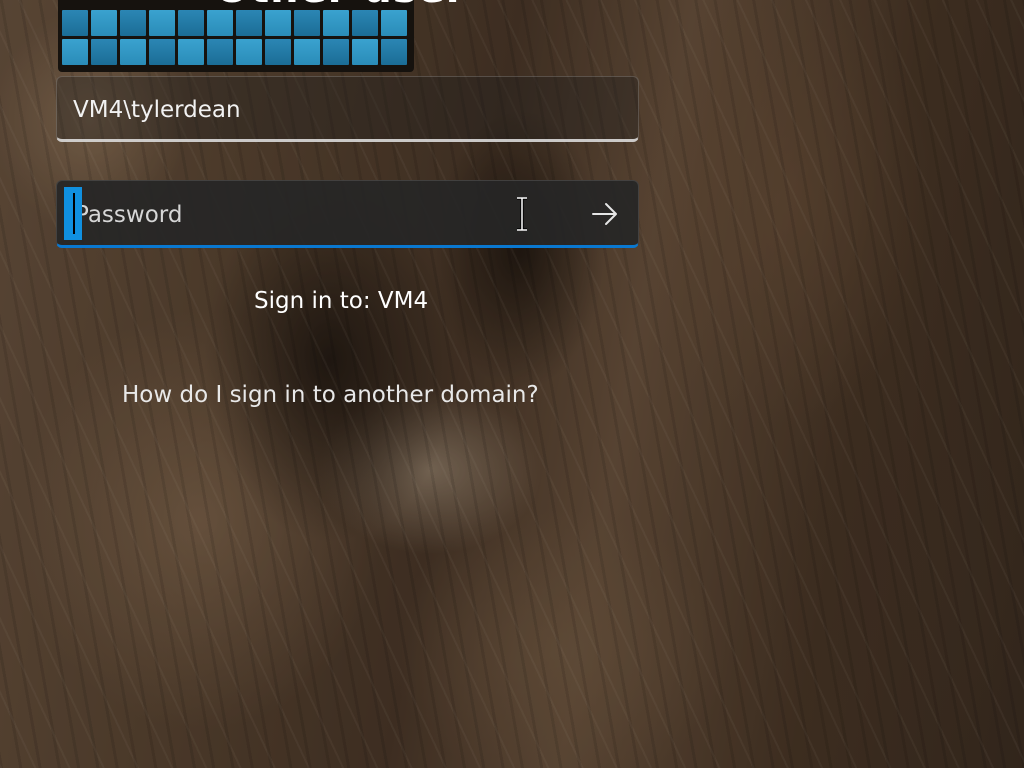 The height and width of the screenshot is (768, 1024). I want to click on domain-help-link: How do I sign in to another domain?, so click(330, 395).